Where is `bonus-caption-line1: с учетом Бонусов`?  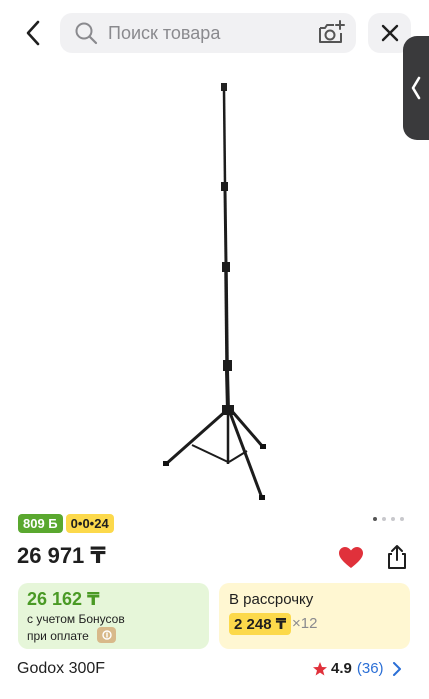
bonus-caption-line1: с учетом Бонусов is located at coordinates (76, 619).